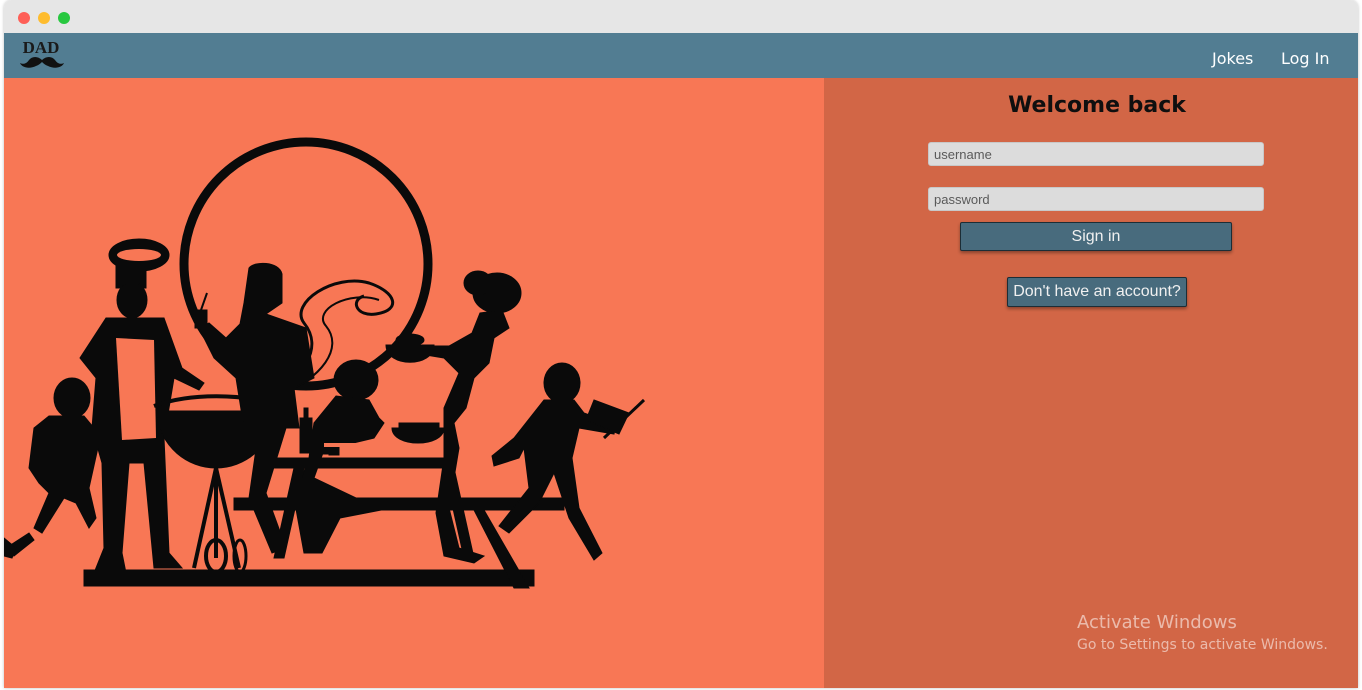  What do you see at coordinates (1305, 59) in the screenshot?
I see `nav-link-login: Log In` at bounding box center [1305, 59].